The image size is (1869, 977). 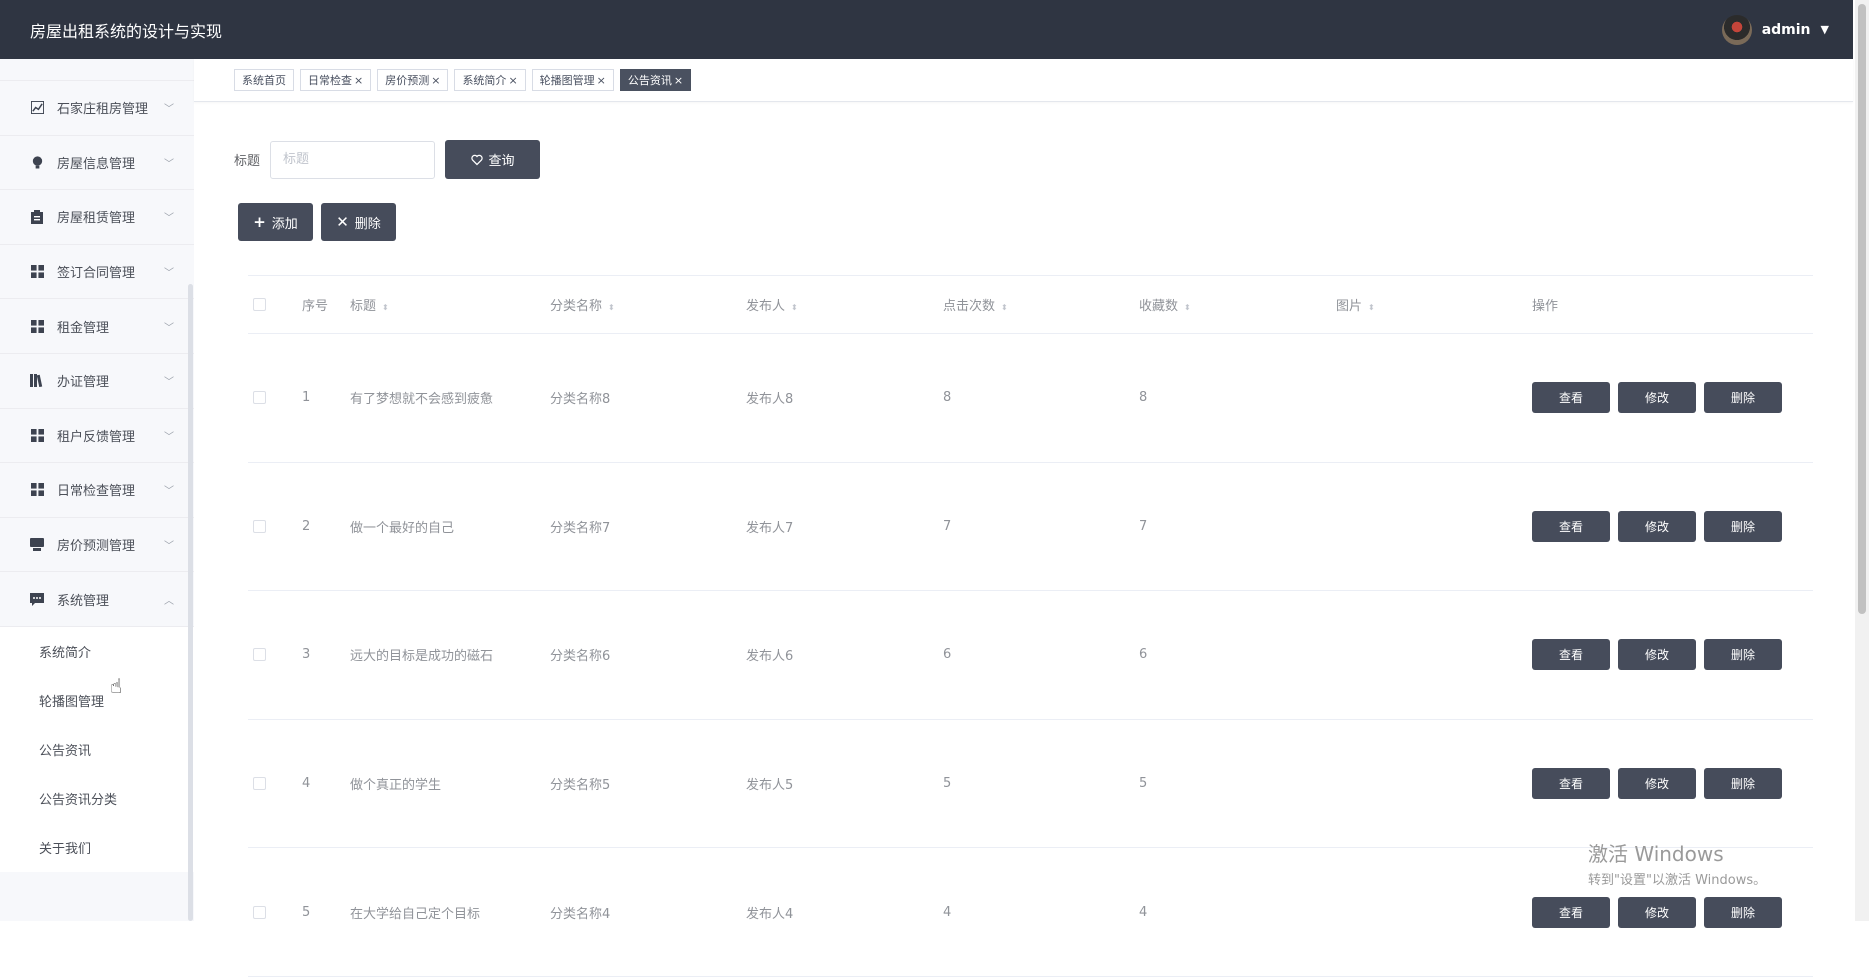 What do you see at coordinates (367, 224) in the screenshot?
I see `delete-button-label: 删除` at bounding box center [367, 224].